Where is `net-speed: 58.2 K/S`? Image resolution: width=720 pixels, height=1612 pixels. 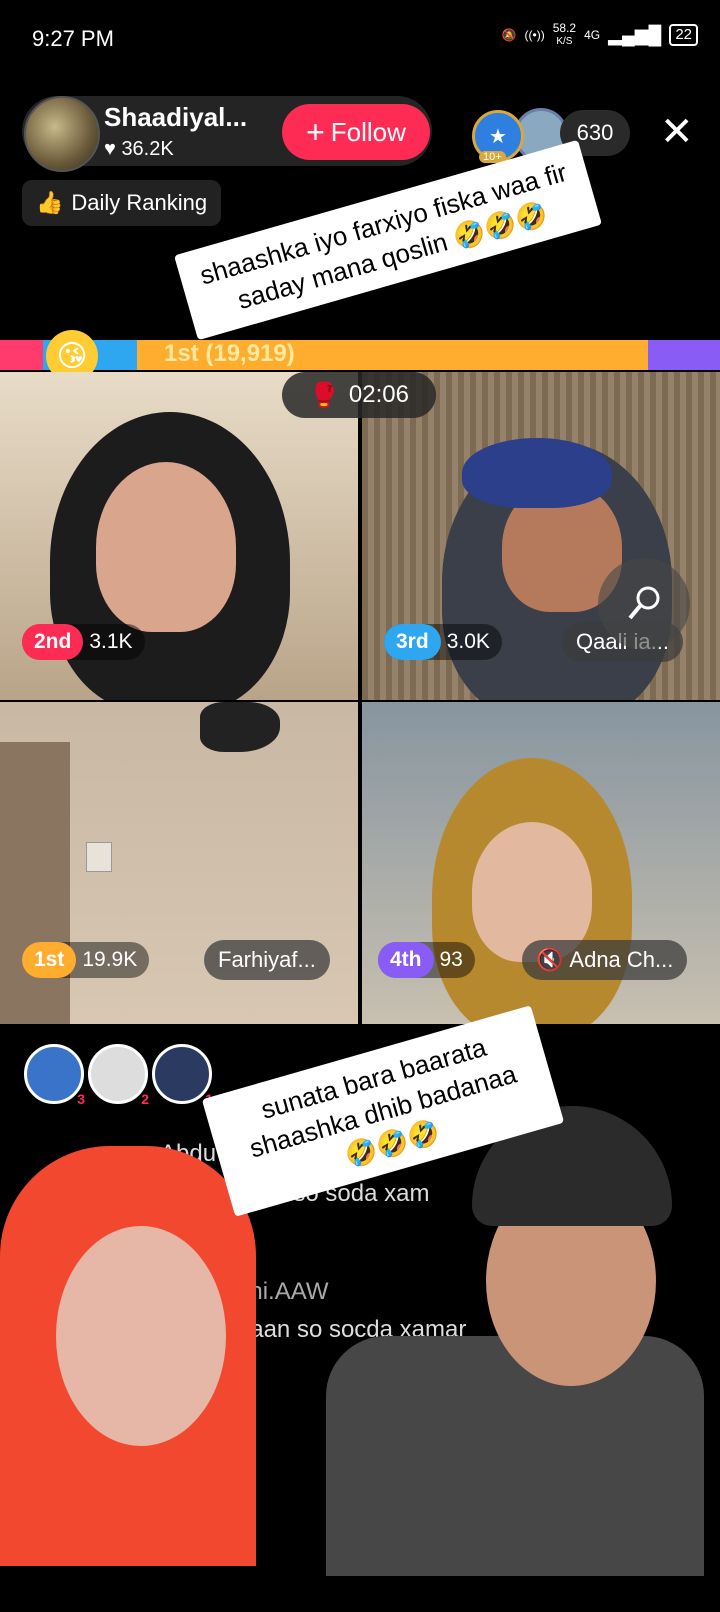
net-speed: 58.2 K/S is located at coordinates (564, 35).